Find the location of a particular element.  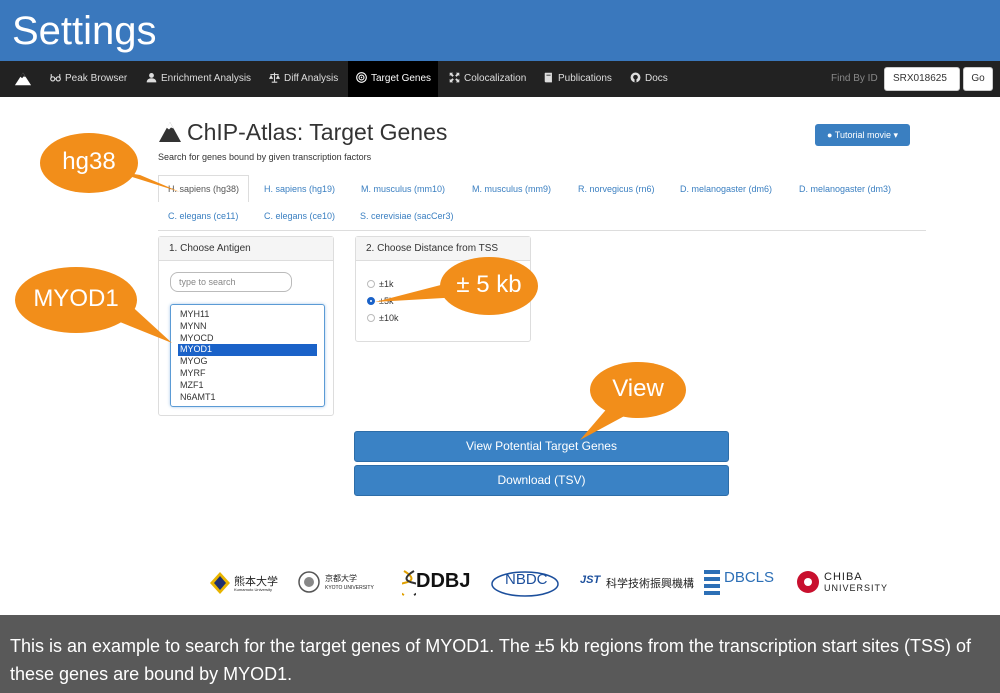

go-button: Go is located at coordinates (978, 79).